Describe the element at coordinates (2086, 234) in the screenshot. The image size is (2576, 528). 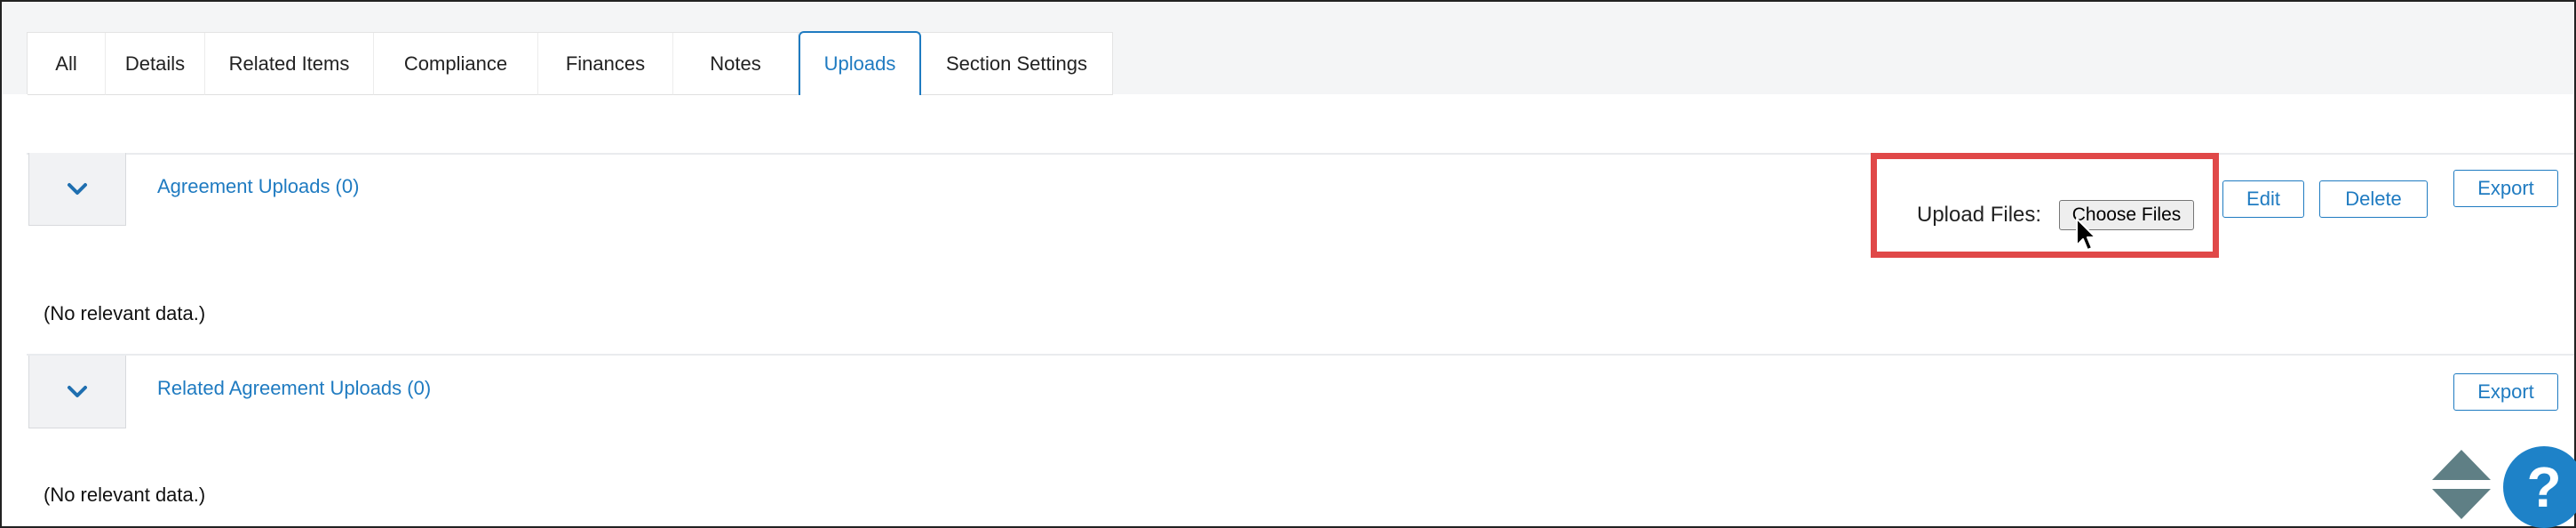
I see `mouse-cursor-icon` at that location.